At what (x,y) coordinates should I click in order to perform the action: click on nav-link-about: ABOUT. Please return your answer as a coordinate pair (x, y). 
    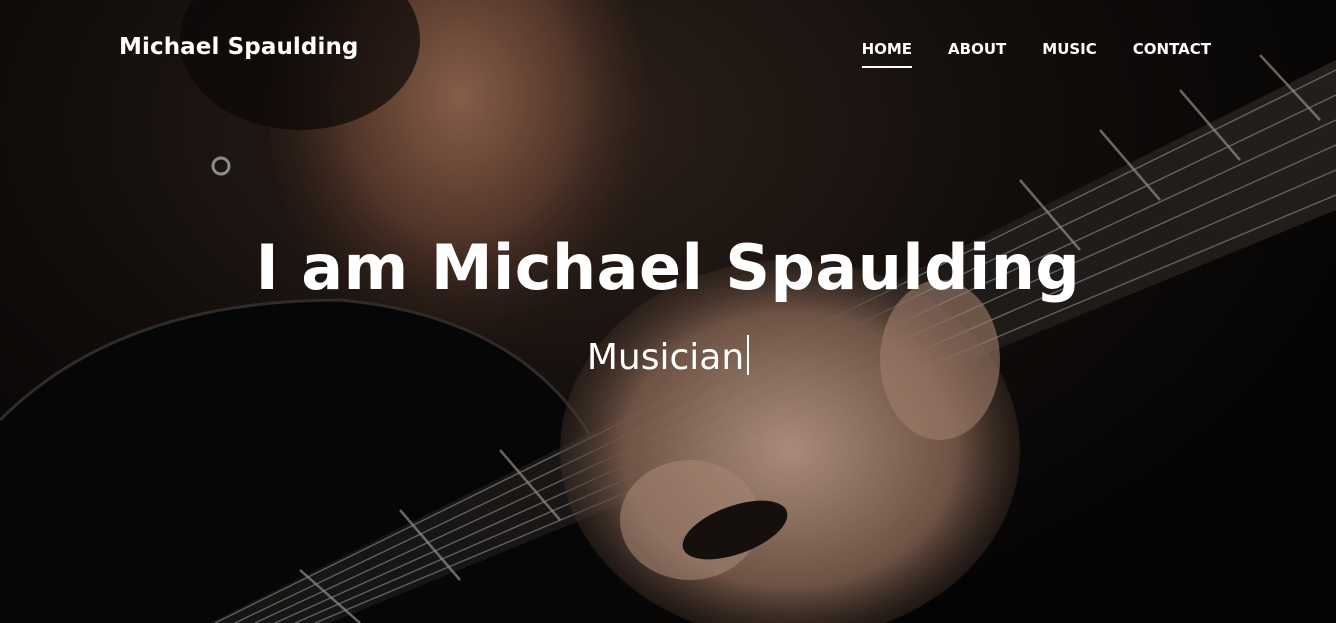
    Looking at the image, I should click on (977, 54).